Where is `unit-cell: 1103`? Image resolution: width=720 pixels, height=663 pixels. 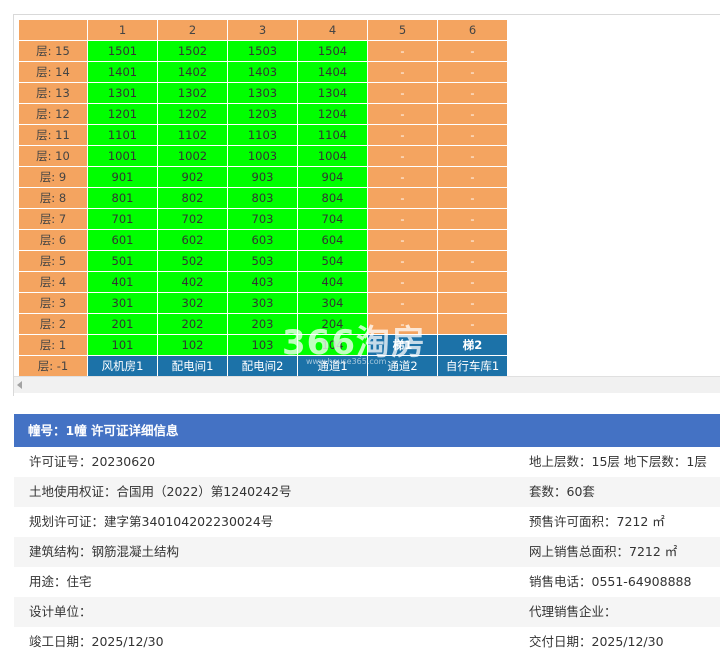
unit-cell: 1103 is located at coordinates (262, 135).